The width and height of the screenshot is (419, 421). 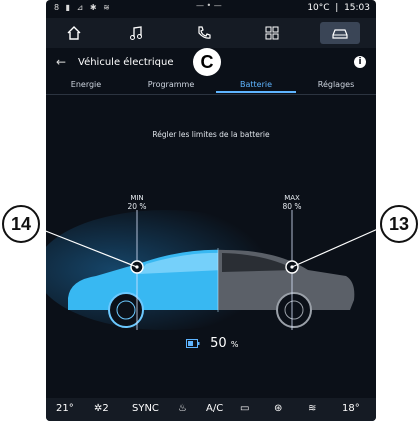 What do you see at coordinates (399, 224) in the screenshot?
I see `callout-13: 13` at bounding box center [399, 224].